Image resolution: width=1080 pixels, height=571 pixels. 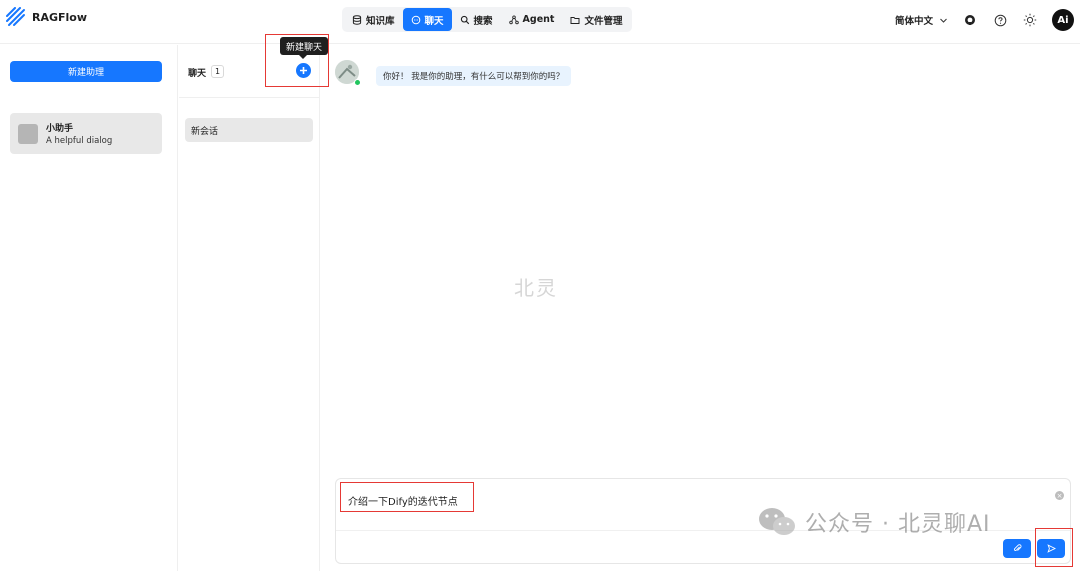 I want to click on session-item: 新会话, so click(x=249, y=130).